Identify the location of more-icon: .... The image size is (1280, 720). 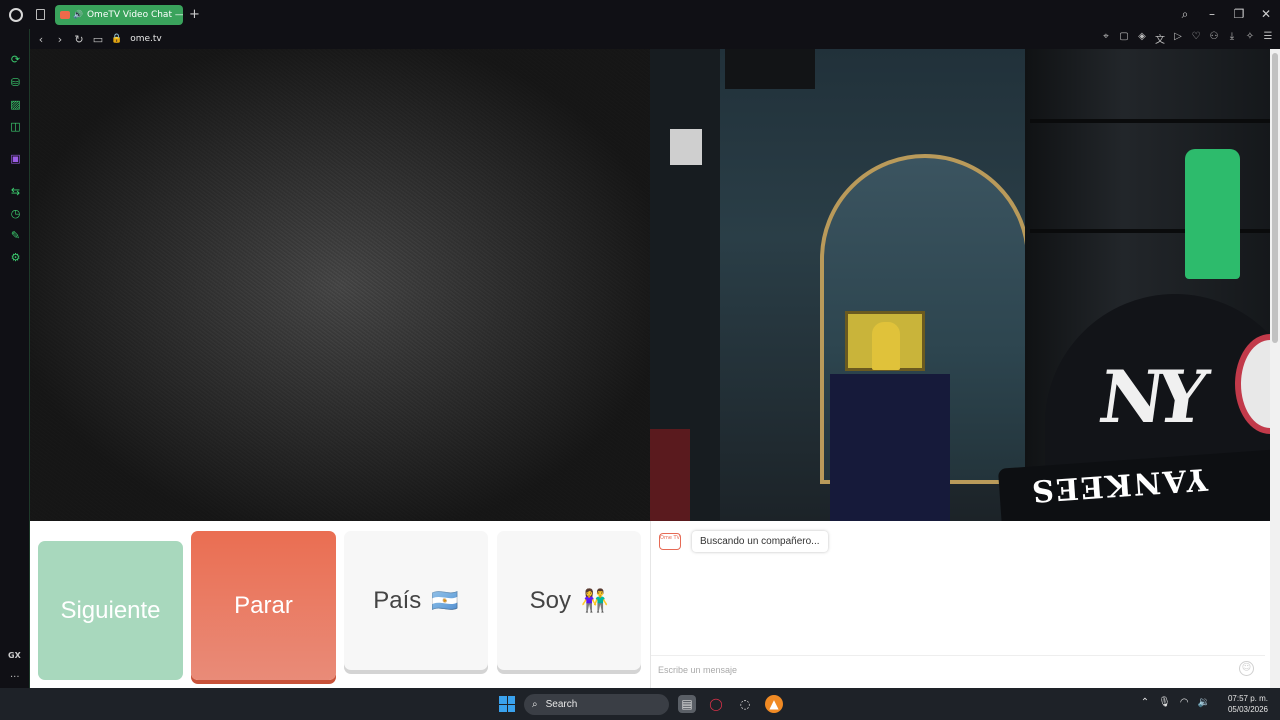
(15, 674).